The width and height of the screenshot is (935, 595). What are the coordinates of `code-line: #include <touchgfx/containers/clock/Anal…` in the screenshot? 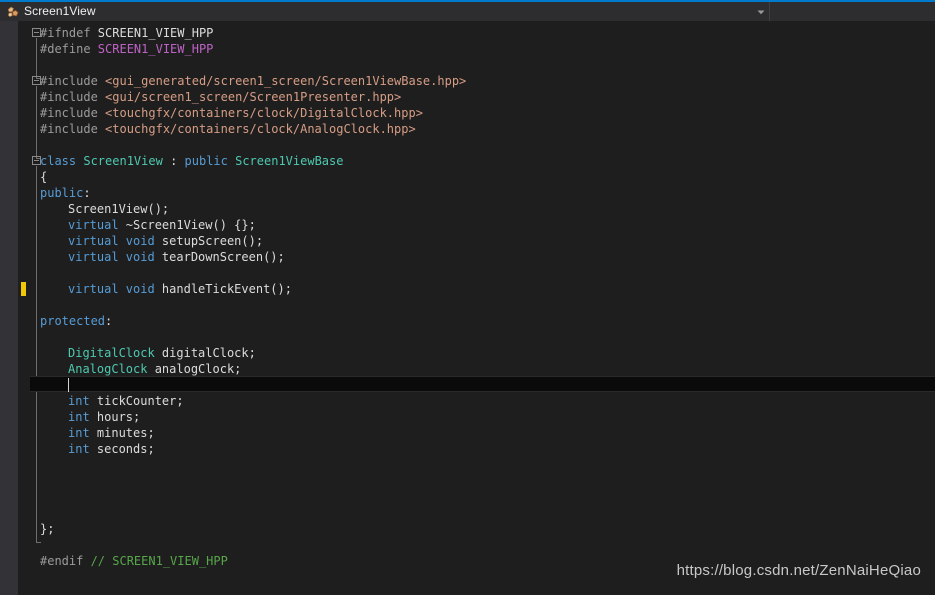 It's located at (228, 129).